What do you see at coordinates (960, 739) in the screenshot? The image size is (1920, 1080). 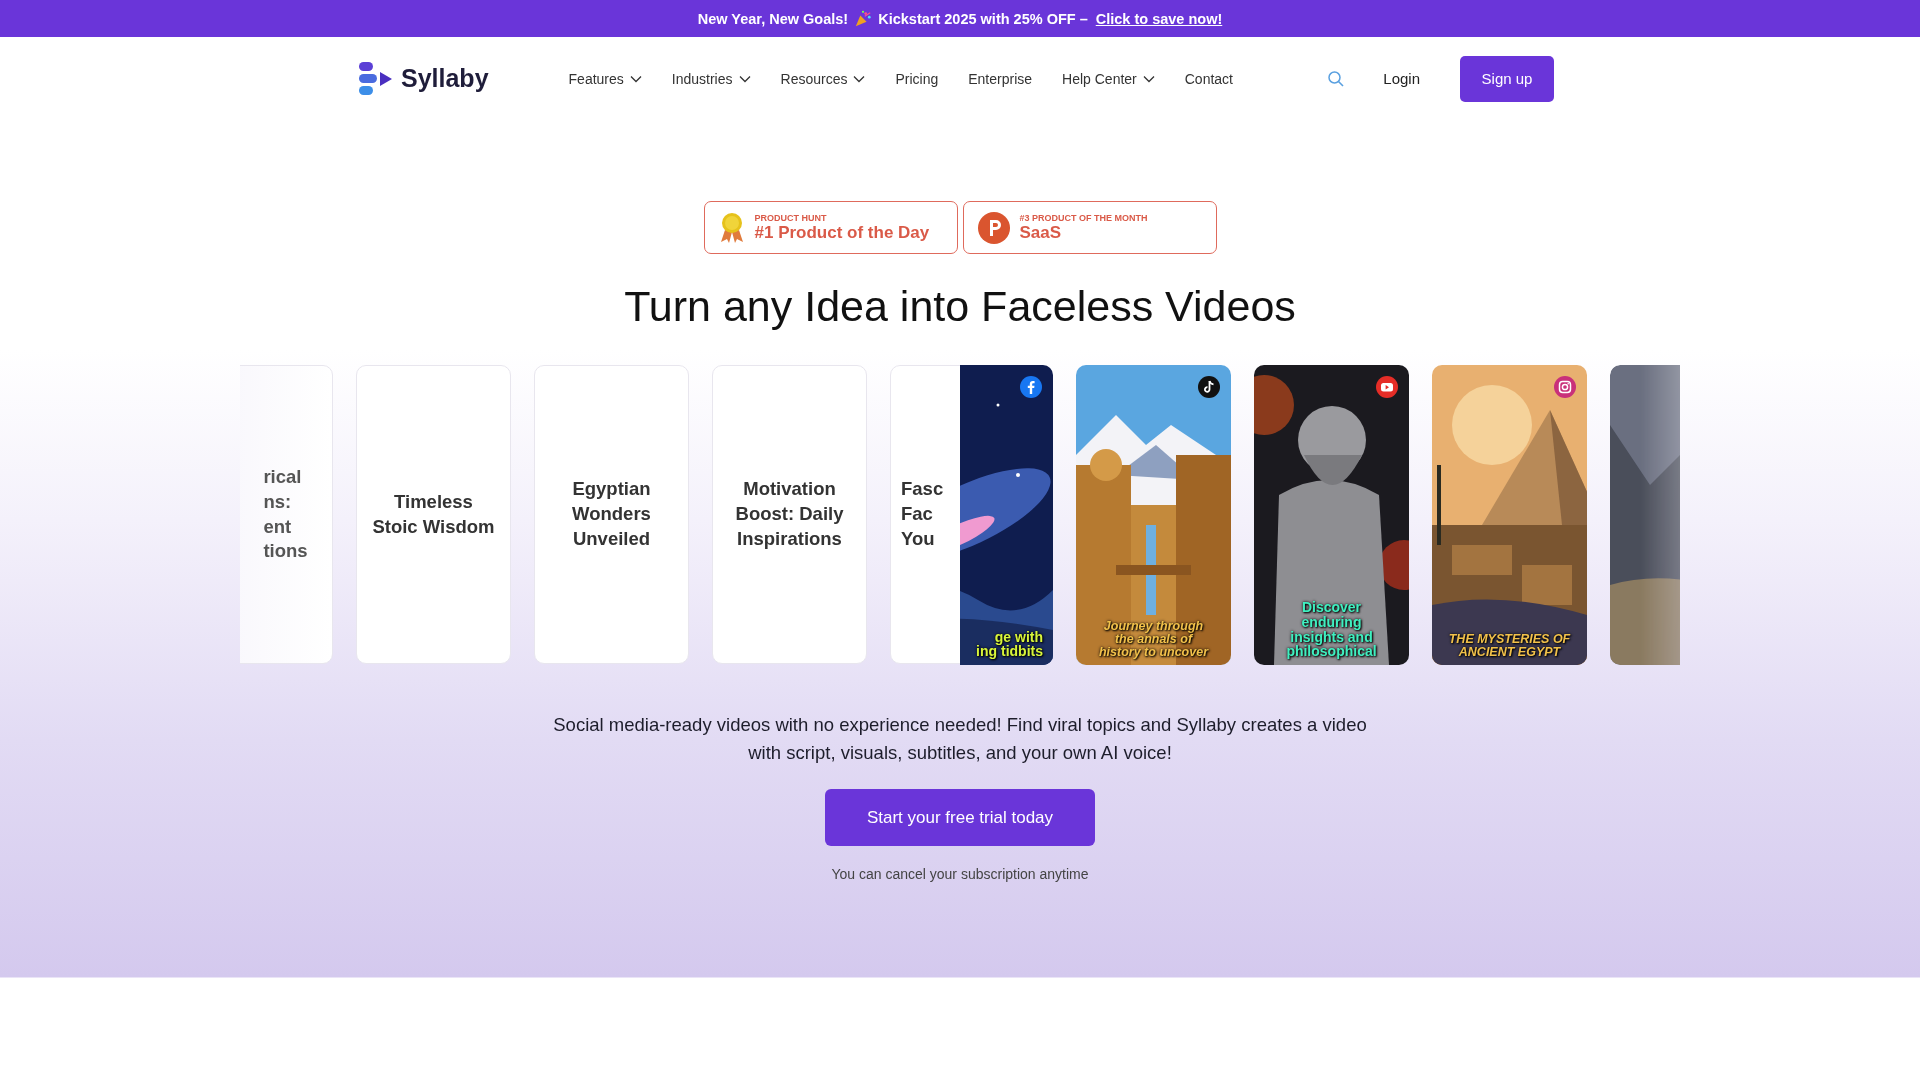 I see `hero-description: Social media-ready videos with no experience needed! Find viral topics and Syllaby creates a video with script, visuals, subtitles, and your own AI voice!` at bounding box center [960, 739].